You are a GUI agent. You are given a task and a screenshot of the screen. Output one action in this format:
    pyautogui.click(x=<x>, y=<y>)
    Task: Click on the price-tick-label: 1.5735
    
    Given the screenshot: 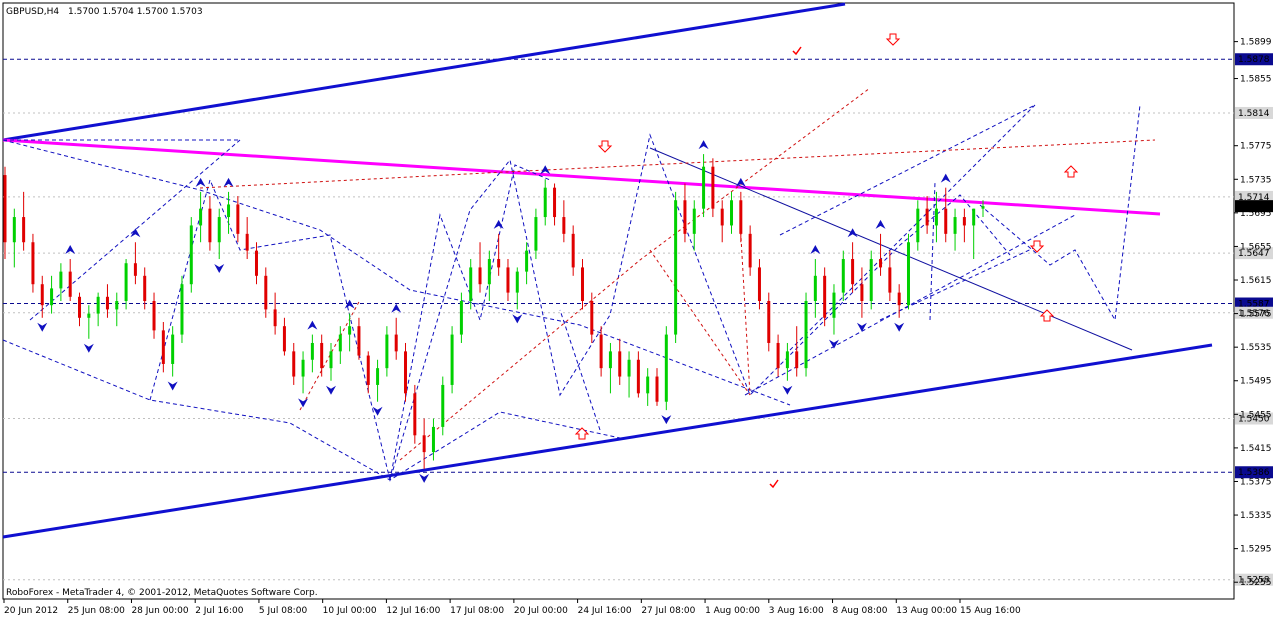 What is the action you would take?
    pyautogui.click(x=1256, y=180)
    